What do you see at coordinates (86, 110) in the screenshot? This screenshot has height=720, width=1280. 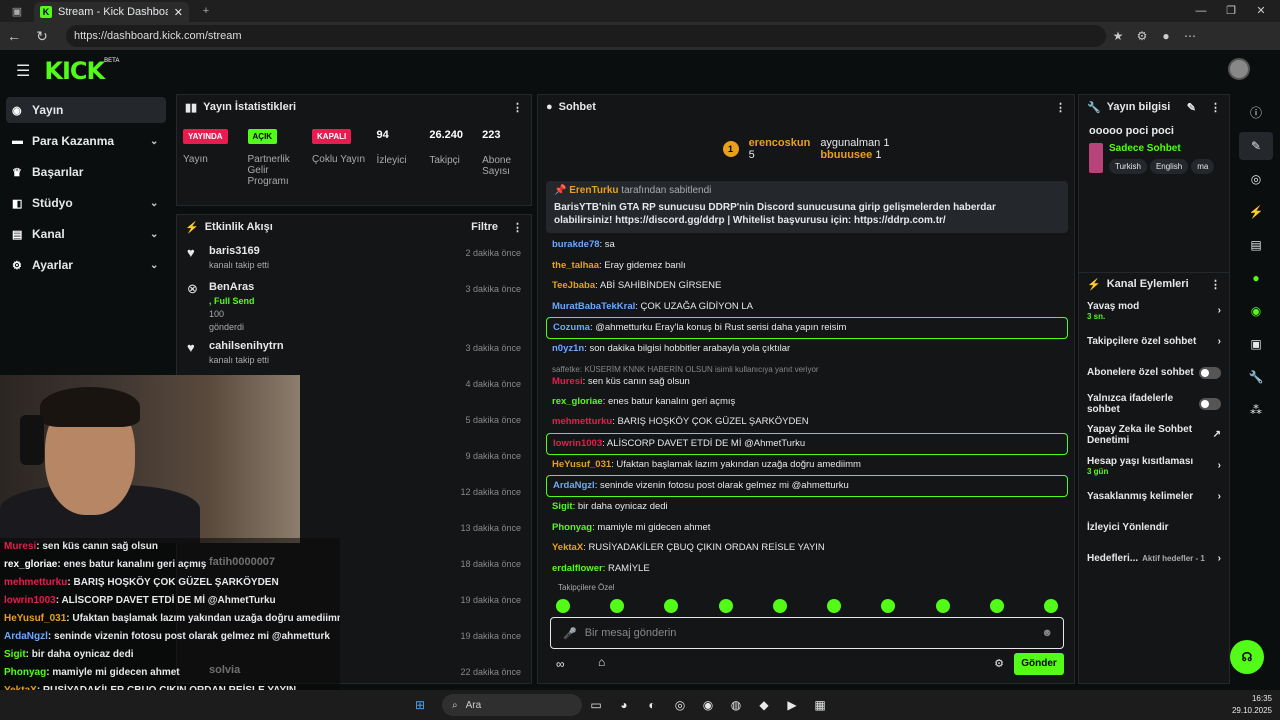 I see `sidebar-item-yayin: ◉ Yayın` at bounding box center [86, 110].